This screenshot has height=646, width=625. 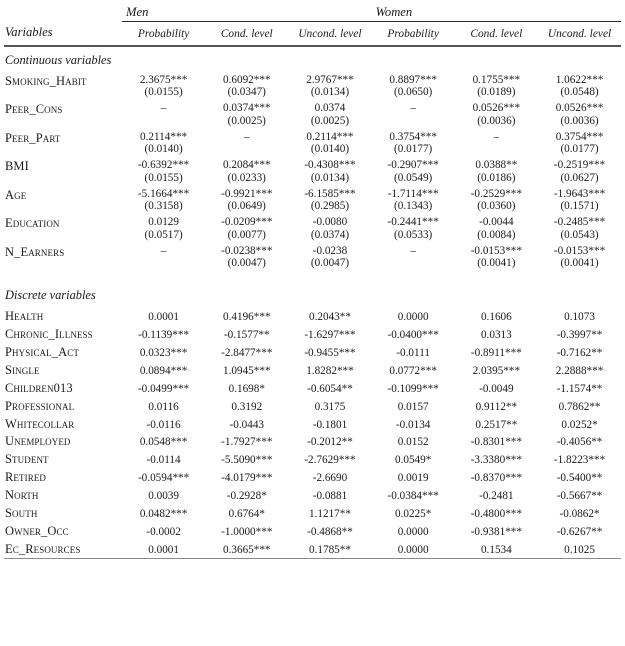 I want to click on standard-error: (0.0025), so click(x=330, y=120).